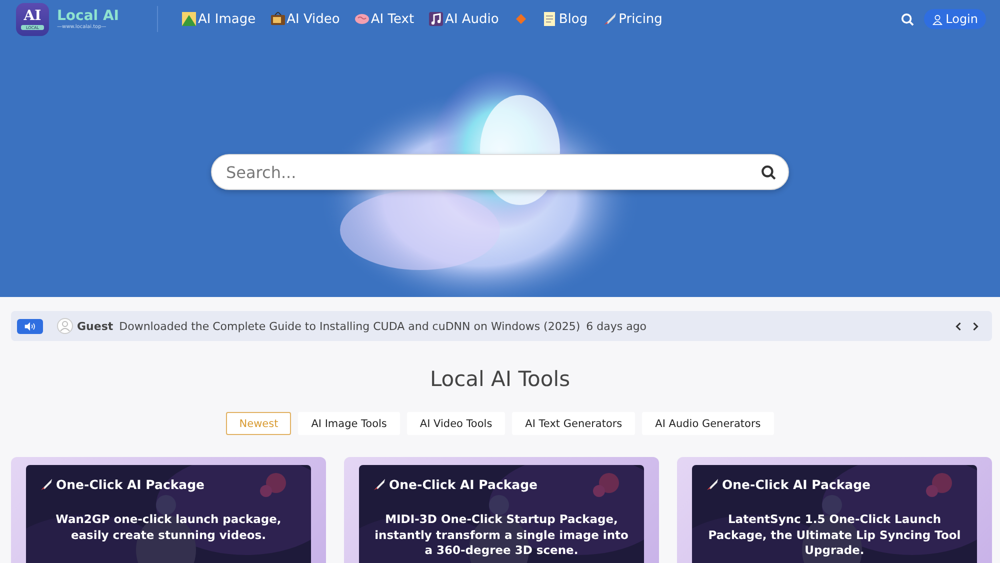 This screenshot has height=563, width=1000. What do you see at coordinates (88, 16) in the screenshot?
I see `site-name: Local AI` at bounding box center [88, 16].